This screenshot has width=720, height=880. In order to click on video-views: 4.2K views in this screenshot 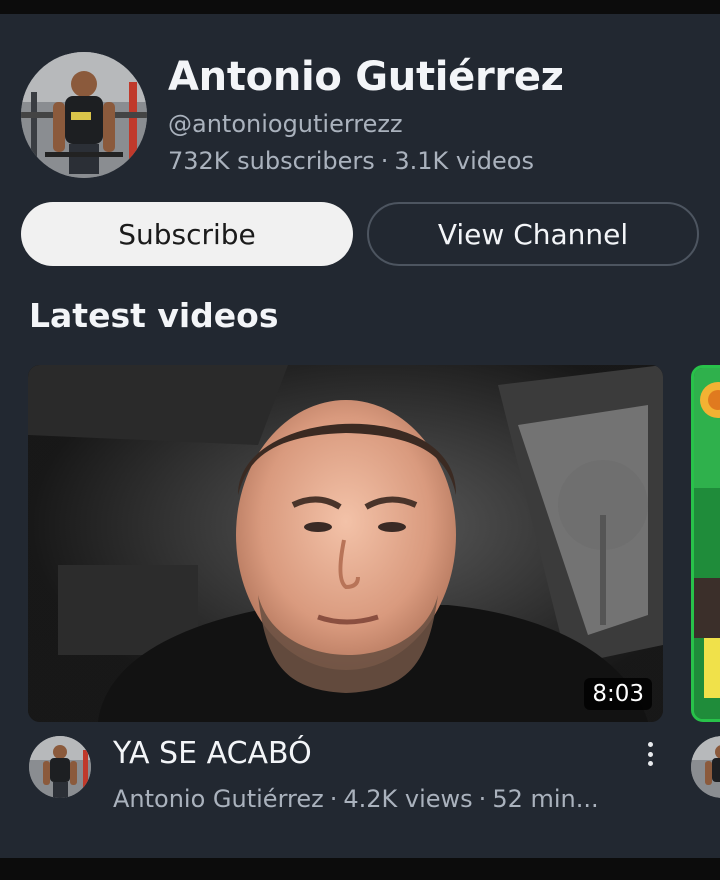, I will do `click(408, 799)`.